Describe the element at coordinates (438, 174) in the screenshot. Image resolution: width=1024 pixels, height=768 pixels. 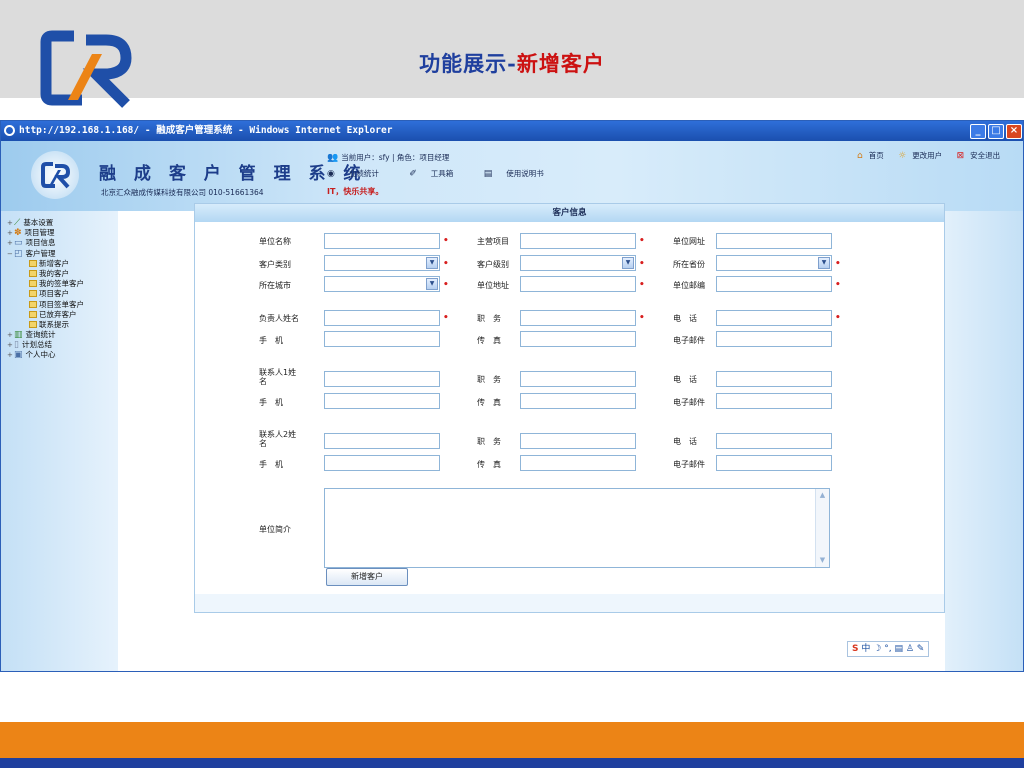
I see `tool-link-toolbox: ✐ 工具箱` at that location.